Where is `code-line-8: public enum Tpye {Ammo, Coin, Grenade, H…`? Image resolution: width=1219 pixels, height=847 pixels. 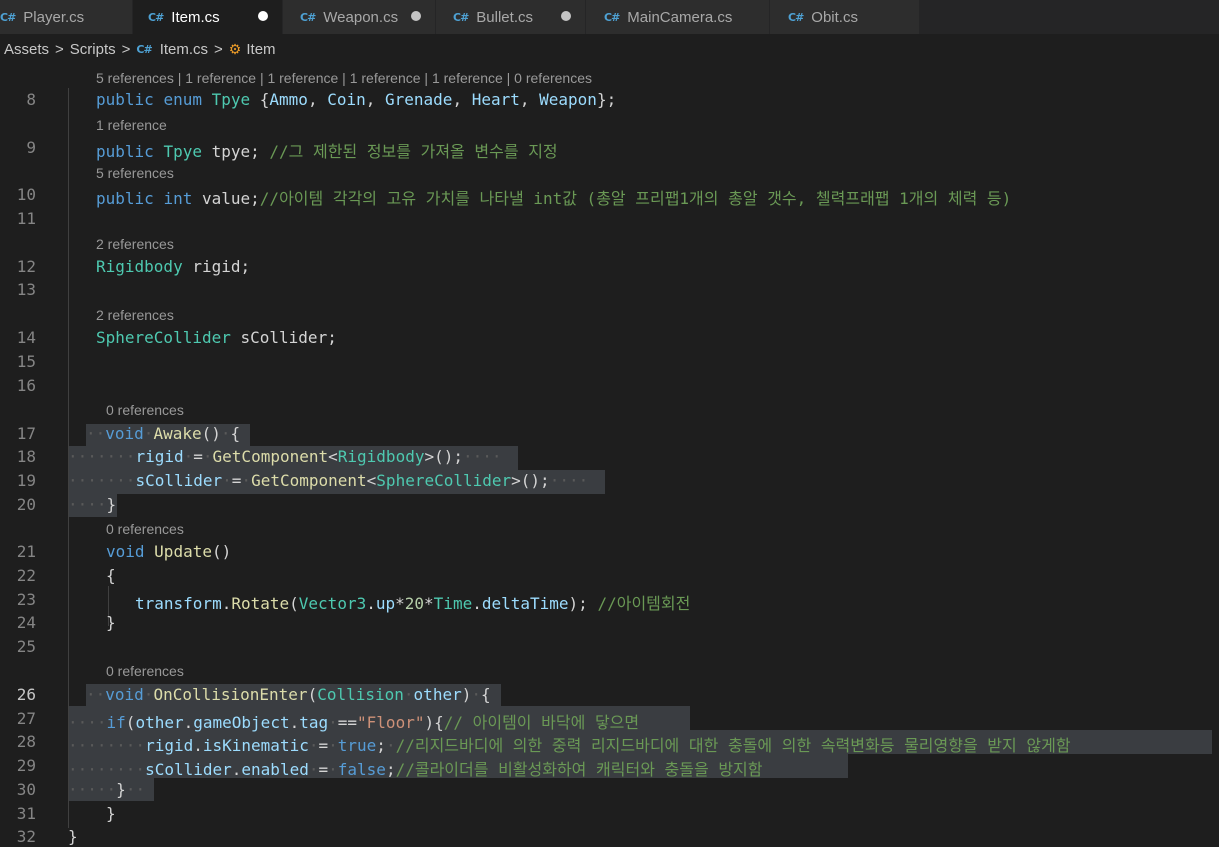
code-line-8: public enum Tpye {Ammo, Coin, Grenade, H… is located at coordinates (356, 99).